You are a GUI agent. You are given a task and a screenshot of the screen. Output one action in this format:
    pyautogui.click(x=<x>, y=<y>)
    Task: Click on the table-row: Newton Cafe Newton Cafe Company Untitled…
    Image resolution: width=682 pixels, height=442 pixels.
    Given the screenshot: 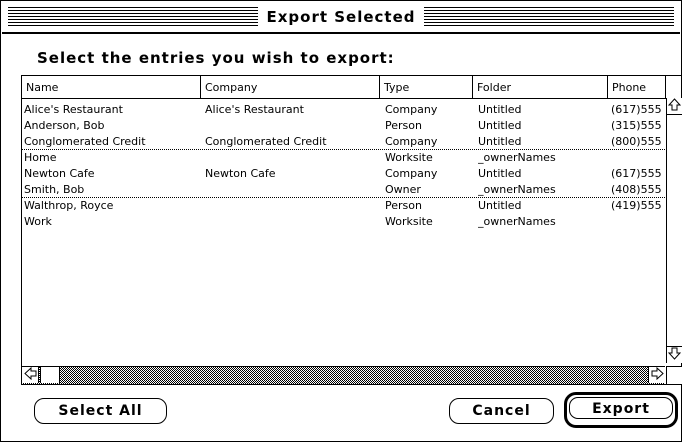 What is the action you would take?
    pyautogui.click(x=343, y=174)
    